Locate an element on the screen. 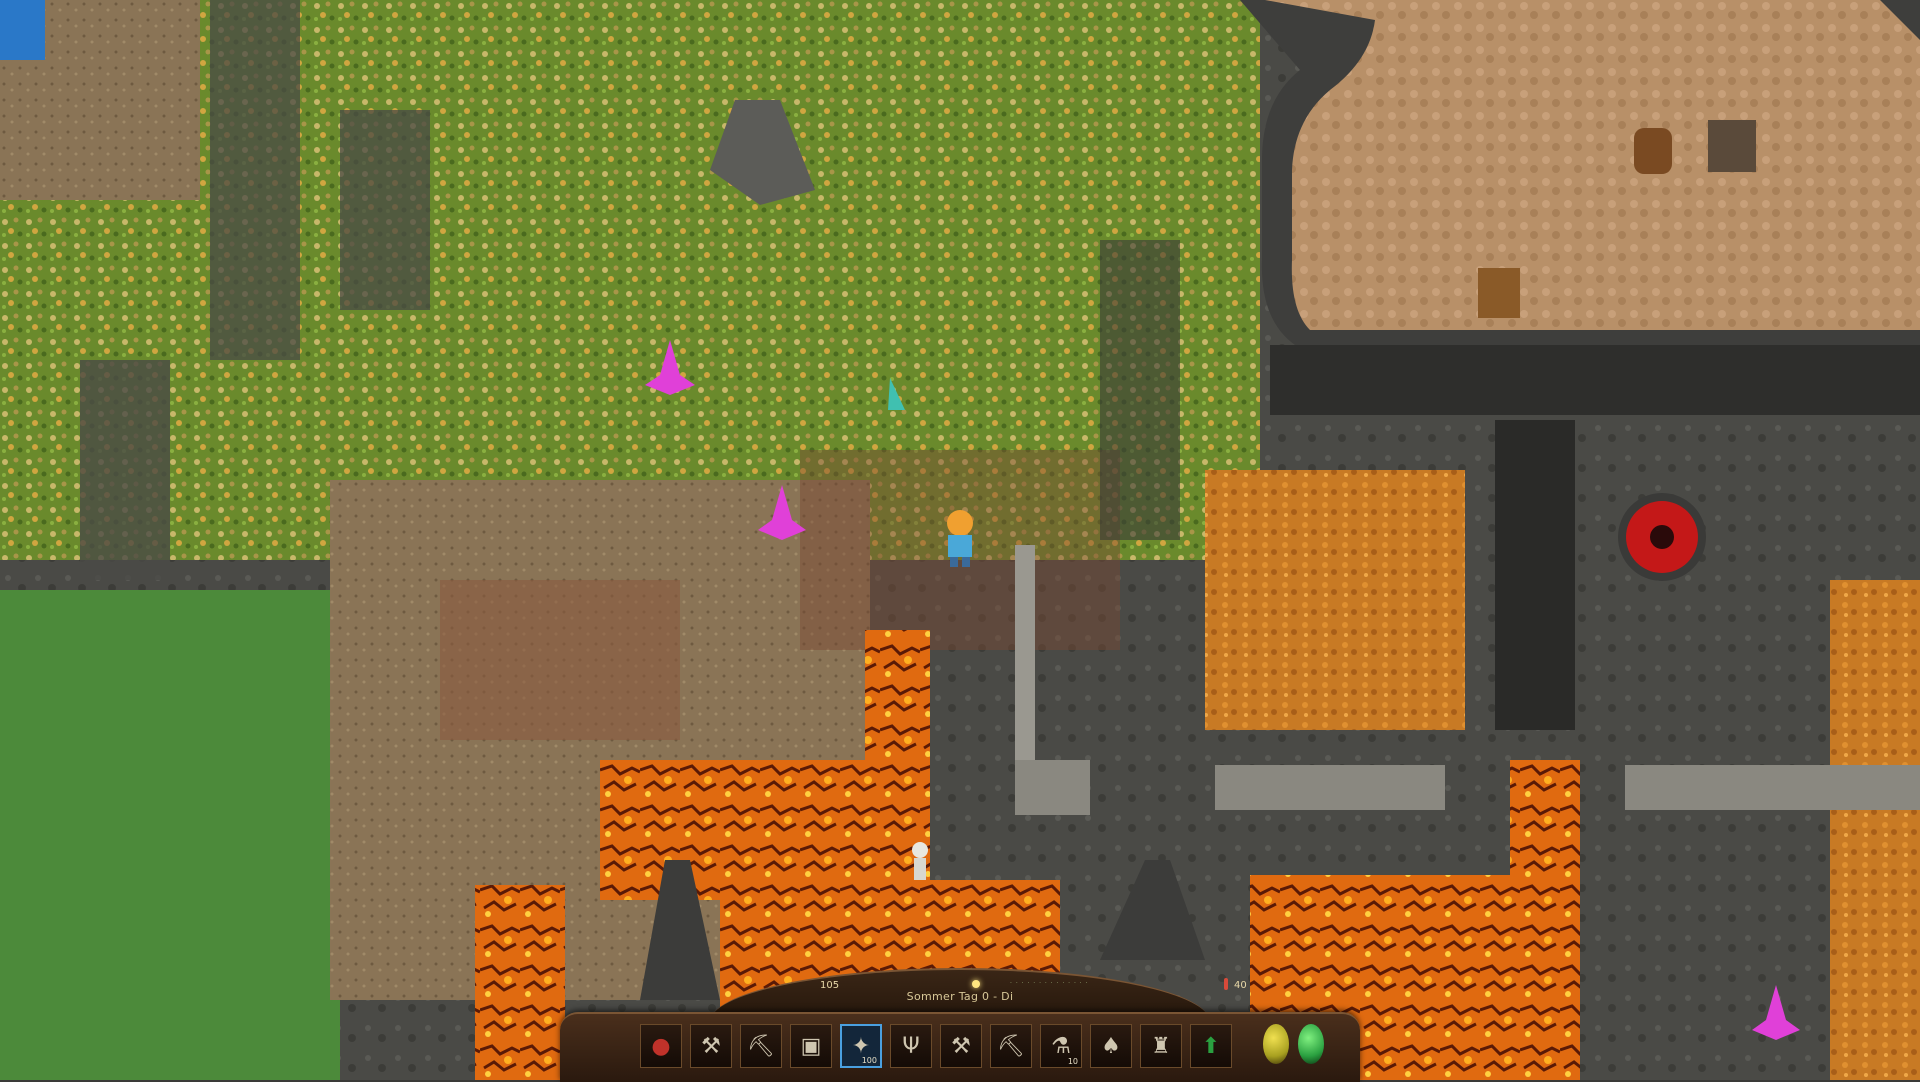 This screenshot has width=1920, height=1082. hotbar-slot: ✦ 100 is located at coordinates (861, 1046).